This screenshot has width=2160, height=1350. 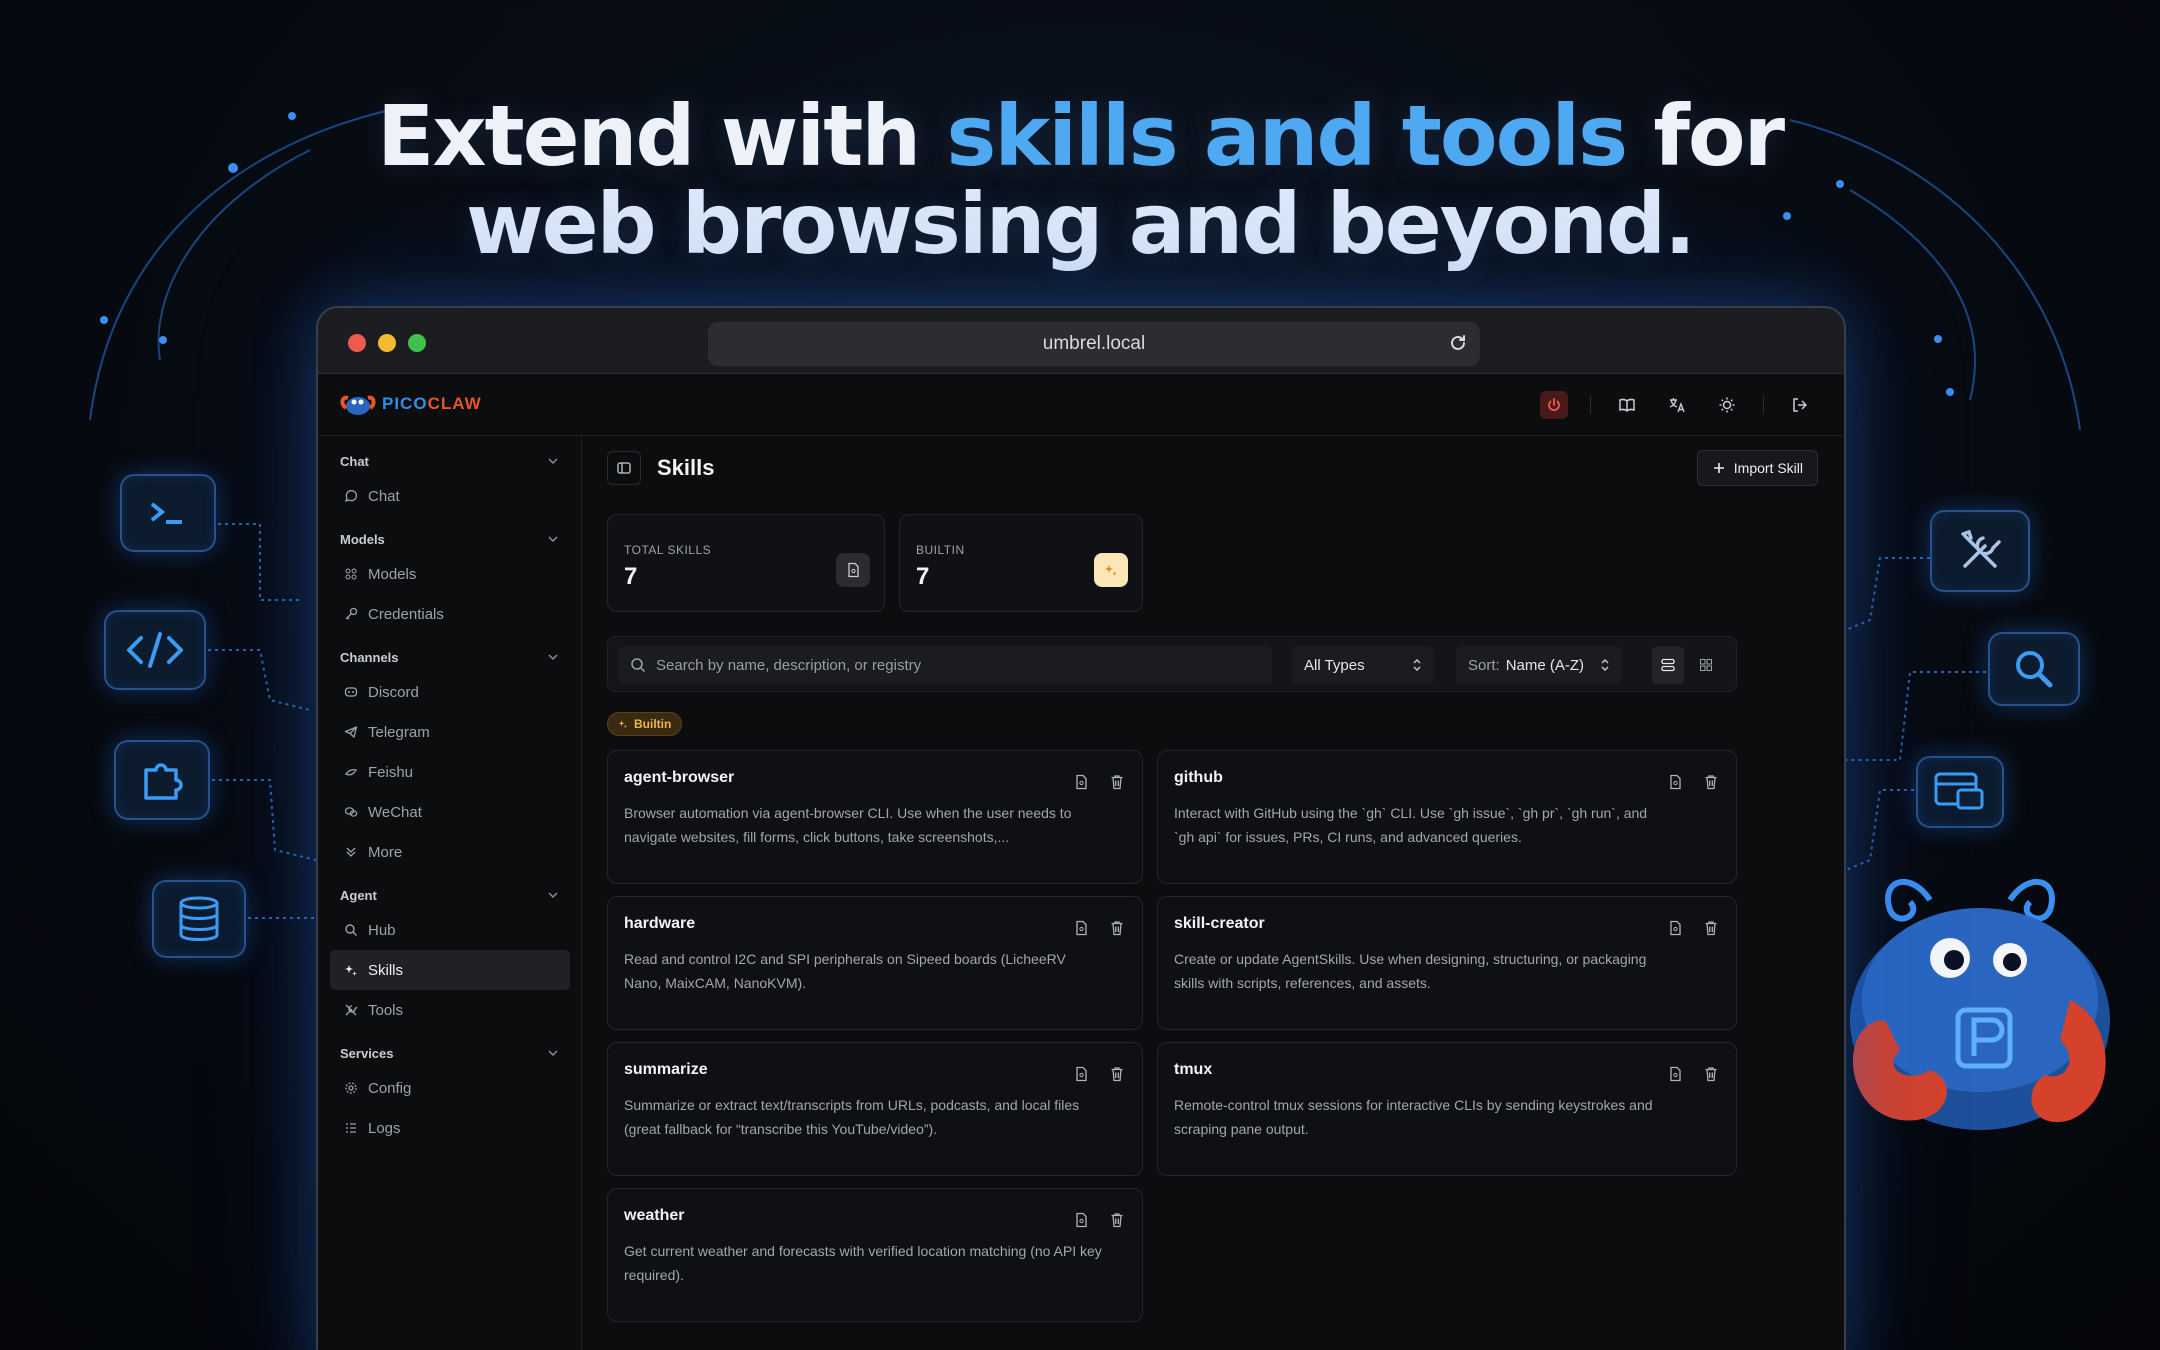 I want to click on logout-icon, so click(x=1800, y=405).